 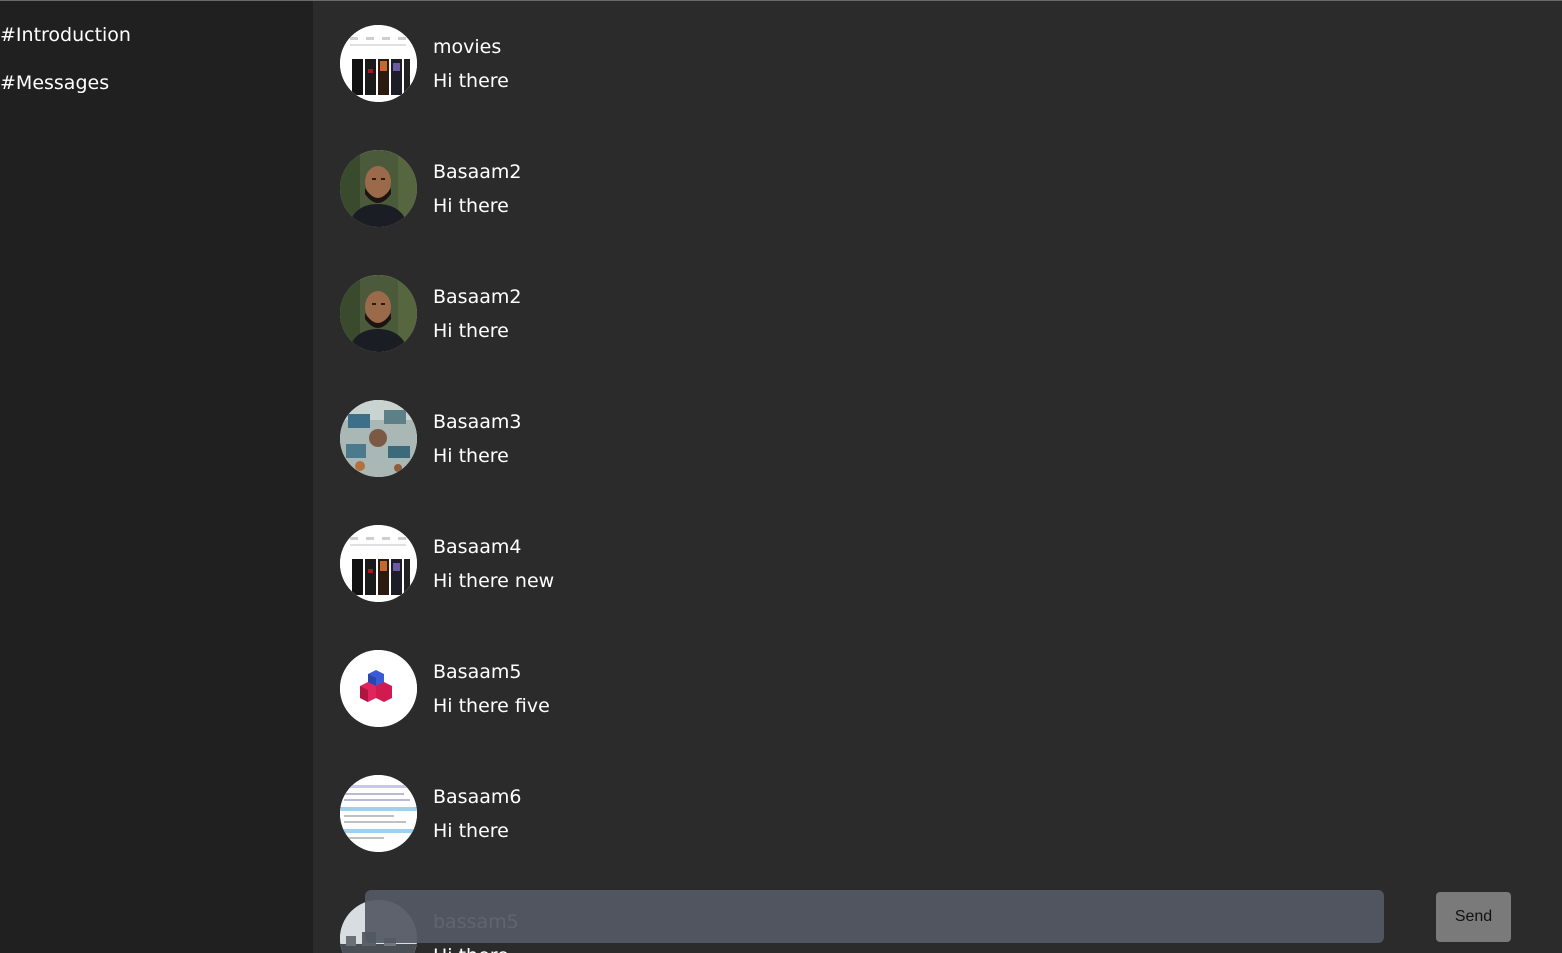 What do you see at coordinates (874, 916) in the screenshot?
I see `message-input` at bounding box center [874, 916].